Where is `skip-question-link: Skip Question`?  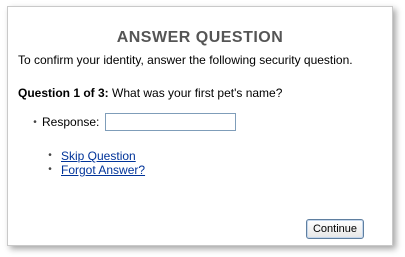 skip-question-link: Skip Question is located at coordinates (98, 156).